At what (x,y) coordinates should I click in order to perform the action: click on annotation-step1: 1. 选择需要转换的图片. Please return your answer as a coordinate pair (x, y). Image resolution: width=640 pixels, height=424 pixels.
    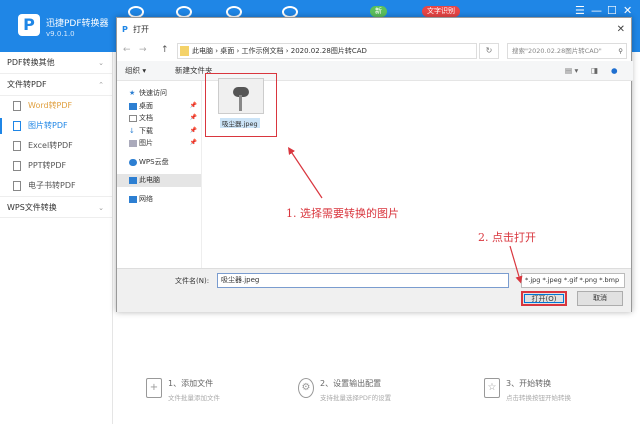
    Looking at the image, I should click on (342, 213).